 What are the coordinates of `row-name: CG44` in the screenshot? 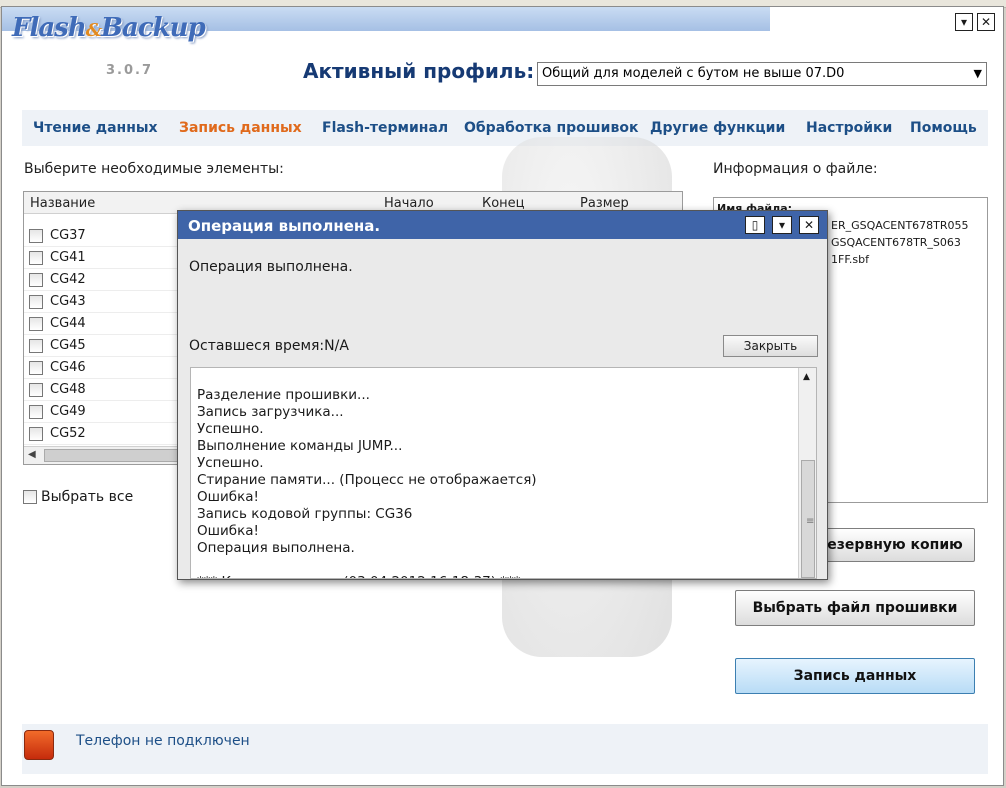 It's located at (68, 323).